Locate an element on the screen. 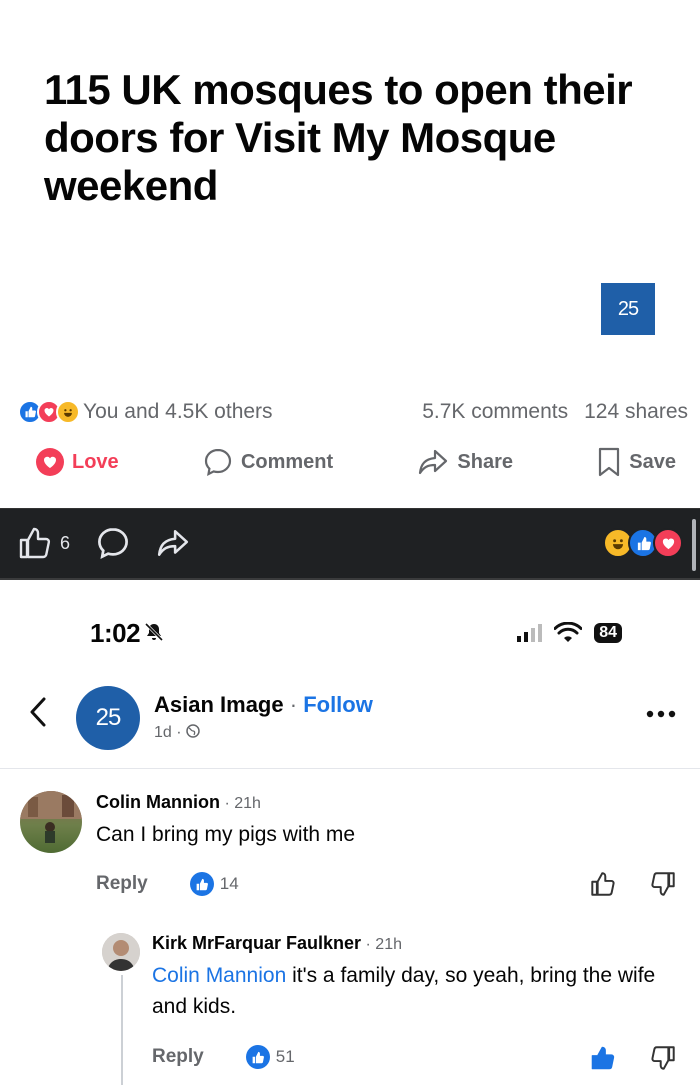 This screenshot has height=1085, width=700. comment-like-count: 14 is located at coordinates (229, 884).